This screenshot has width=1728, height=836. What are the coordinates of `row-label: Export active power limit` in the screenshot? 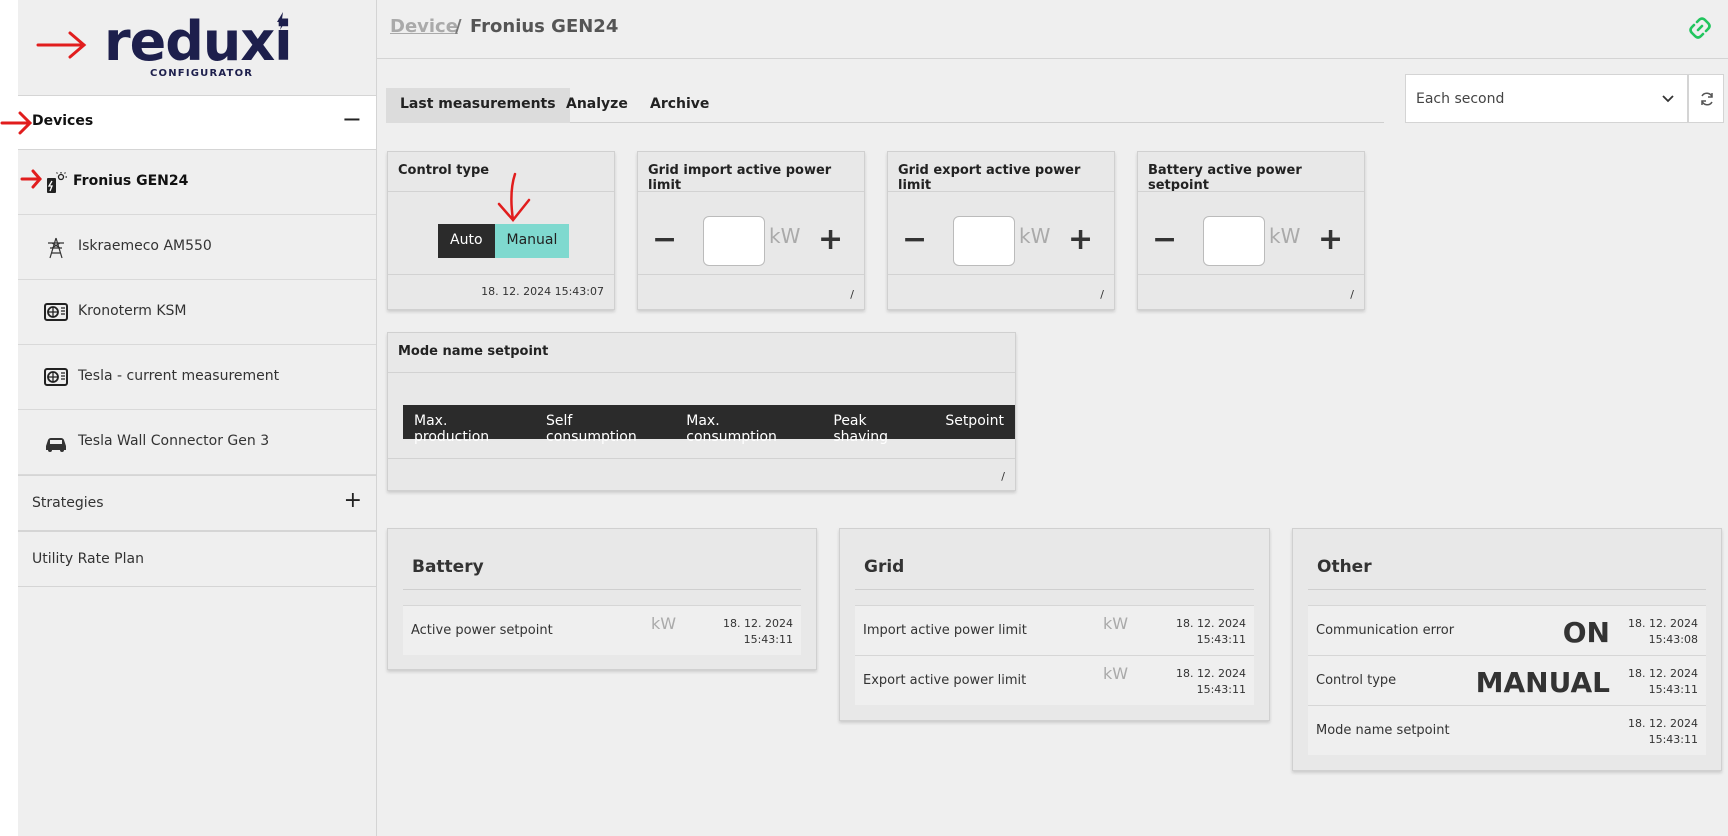 It's located at (945, 680).